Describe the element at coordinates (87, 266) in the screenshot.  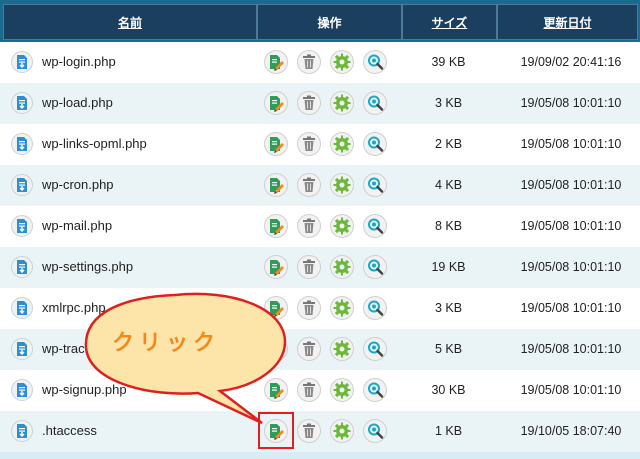
I see `file-name-link: wp-settings.php` at that location.